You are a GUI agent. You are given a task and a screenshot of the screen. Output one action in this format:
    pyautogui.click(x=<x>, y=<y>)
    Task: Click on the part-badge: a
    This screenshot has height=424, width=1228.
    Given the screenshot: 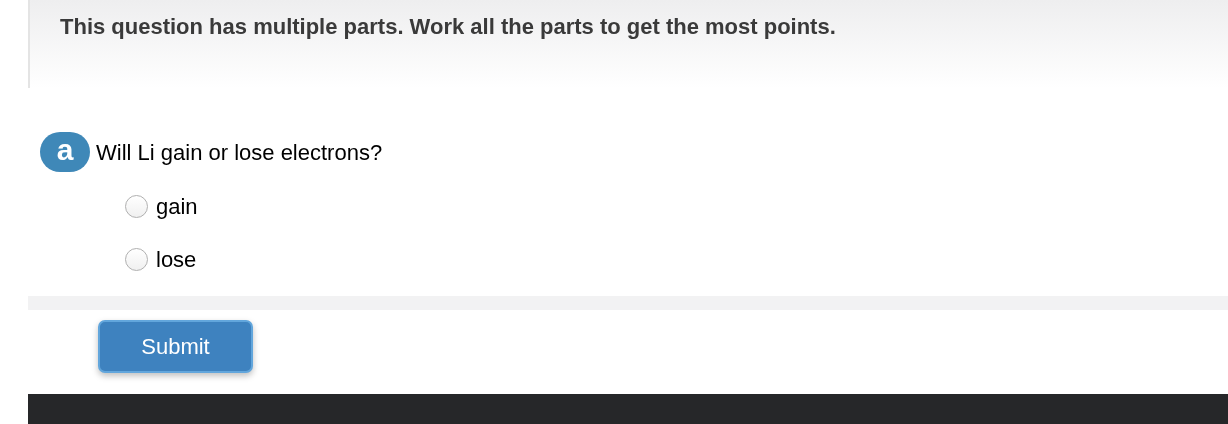 What is the action you would take?
    pyautogui.click(x=65, y=152)
    